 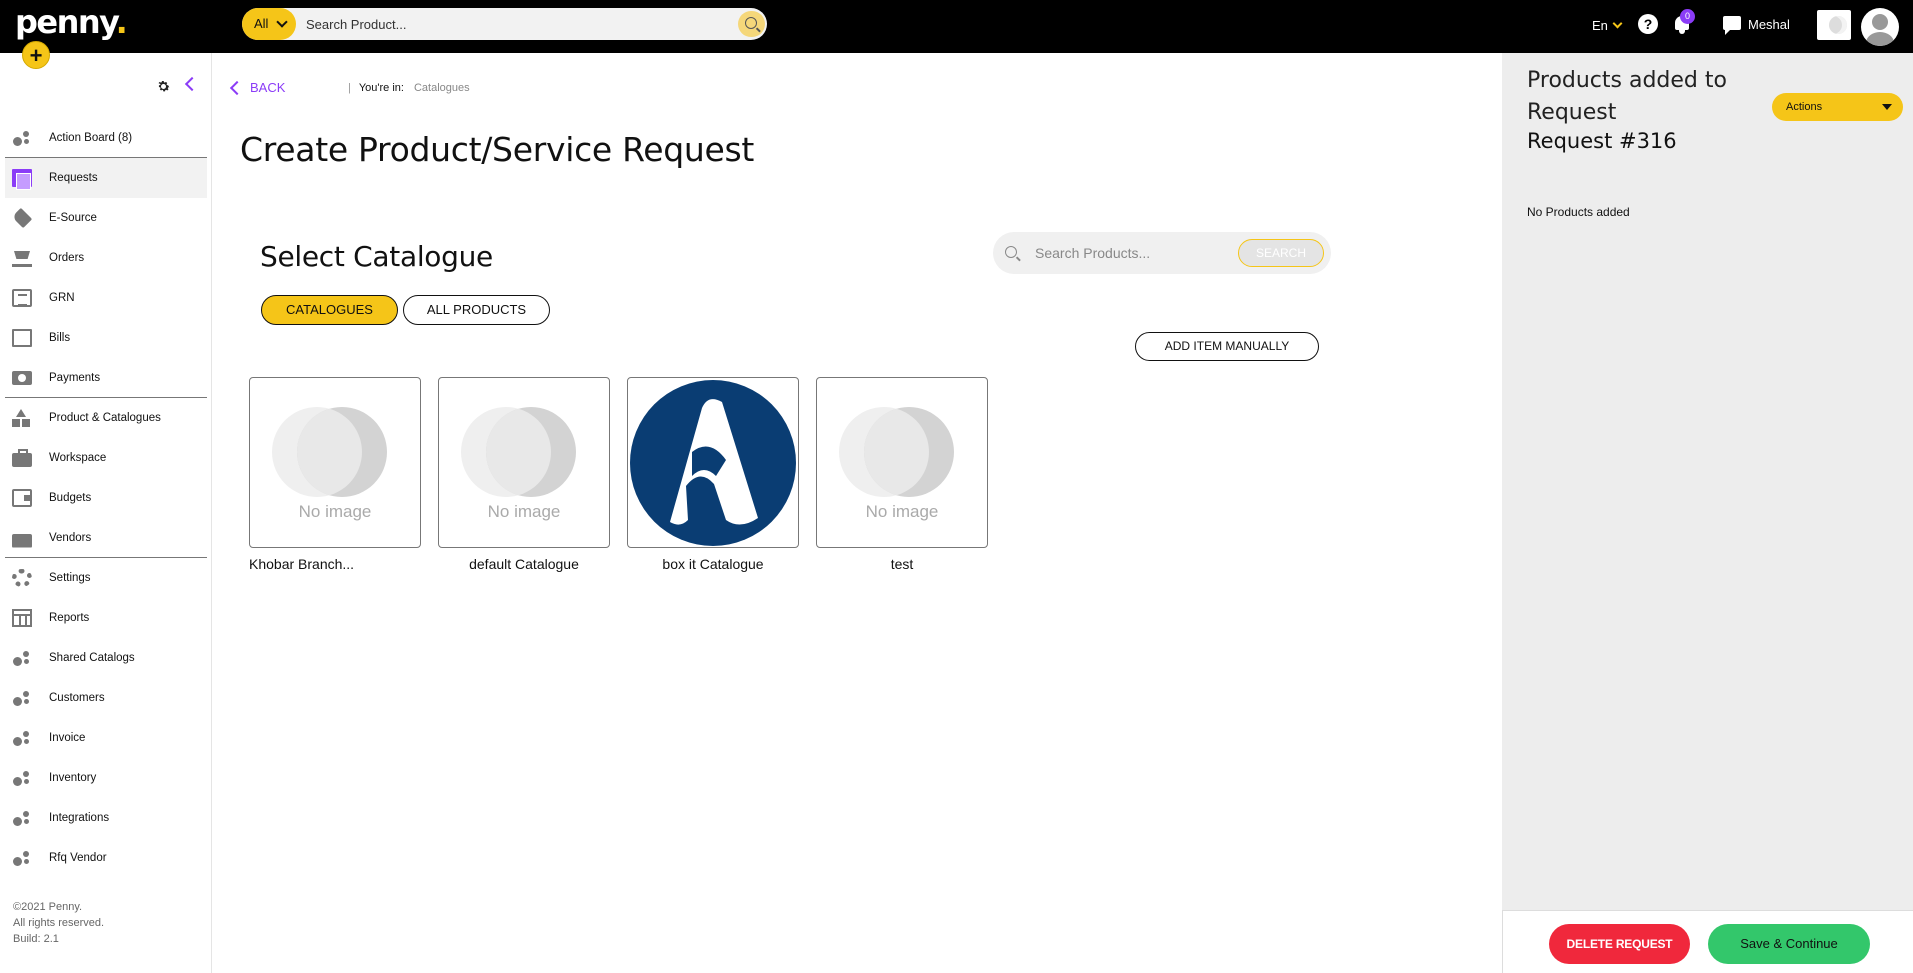 I want to click on sidebar-item-rfq-vendor: Rfq Vendor, so click(x=106, y=858).